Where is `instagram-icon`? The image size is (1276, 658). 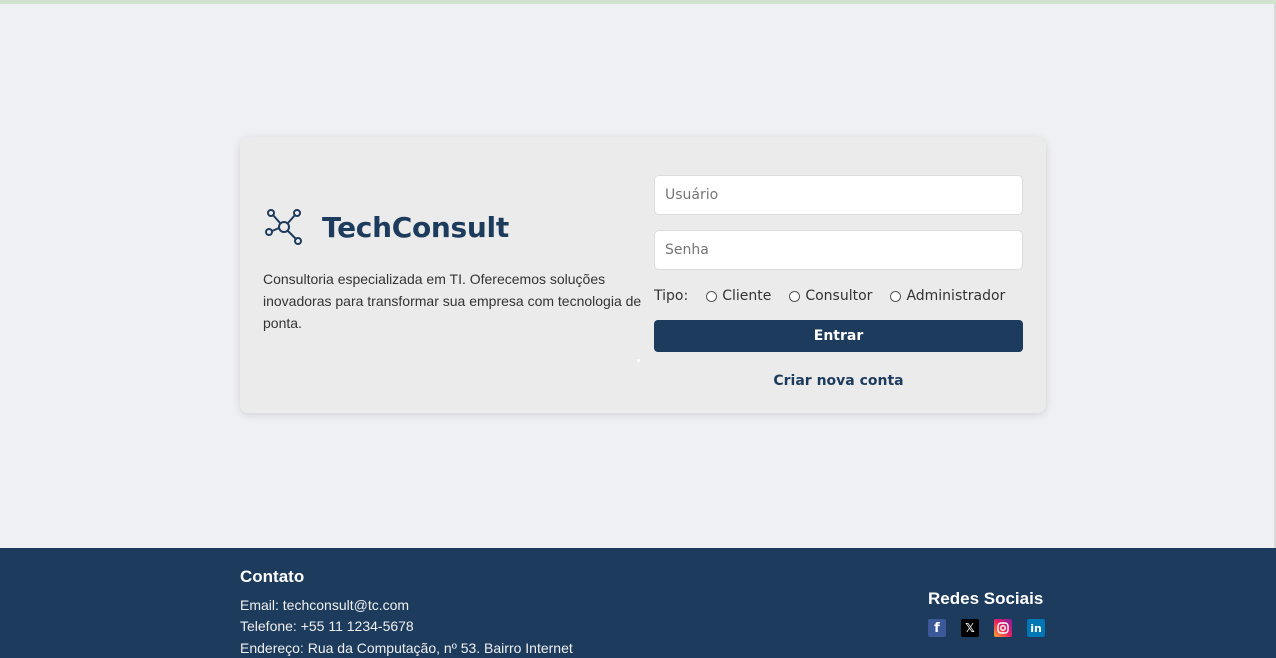 instagram-icon is located at coordinates (1003, 628).